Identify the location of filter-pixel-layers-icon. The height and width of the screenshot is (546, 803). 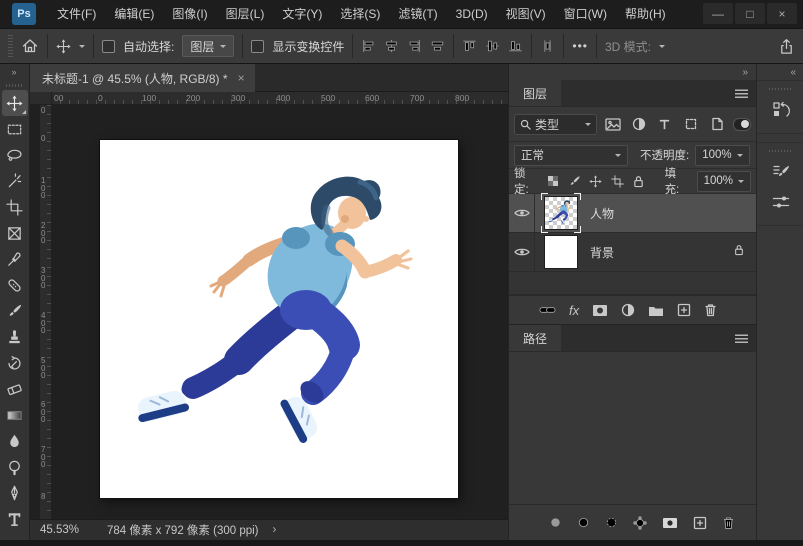
(612, 124).